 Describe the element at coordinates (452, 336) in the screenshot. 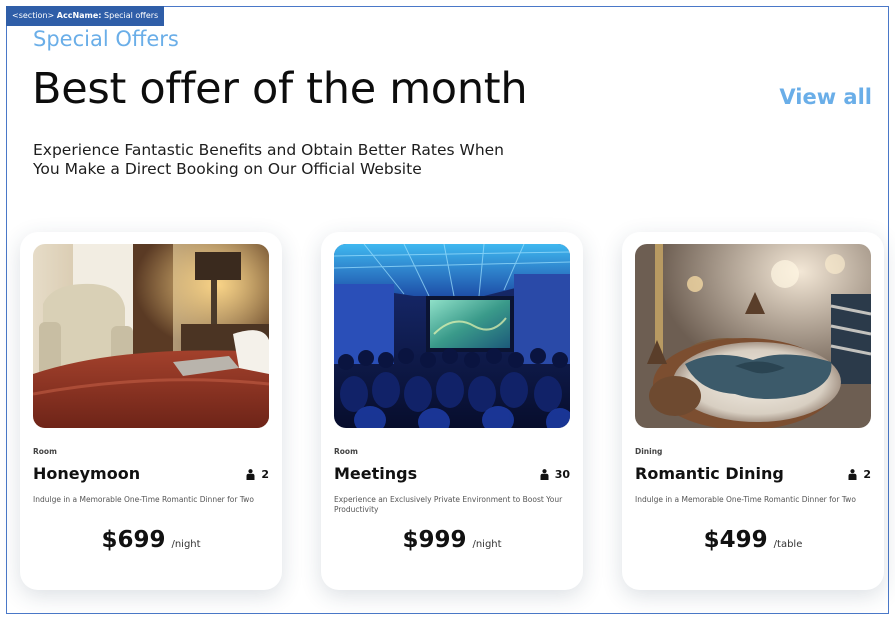

I see `conference-hall-photo` at that location.